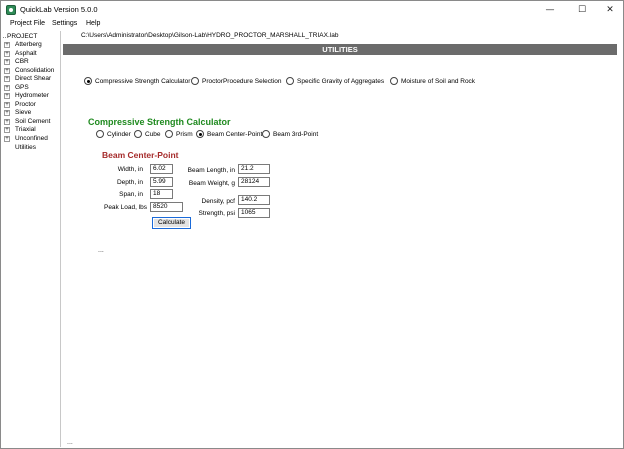 This screenshot has height=449, width=624. Describe the element at coordinates (340, 49) in the screenshot. I see `utilities-header: UTILITIES` at that location.